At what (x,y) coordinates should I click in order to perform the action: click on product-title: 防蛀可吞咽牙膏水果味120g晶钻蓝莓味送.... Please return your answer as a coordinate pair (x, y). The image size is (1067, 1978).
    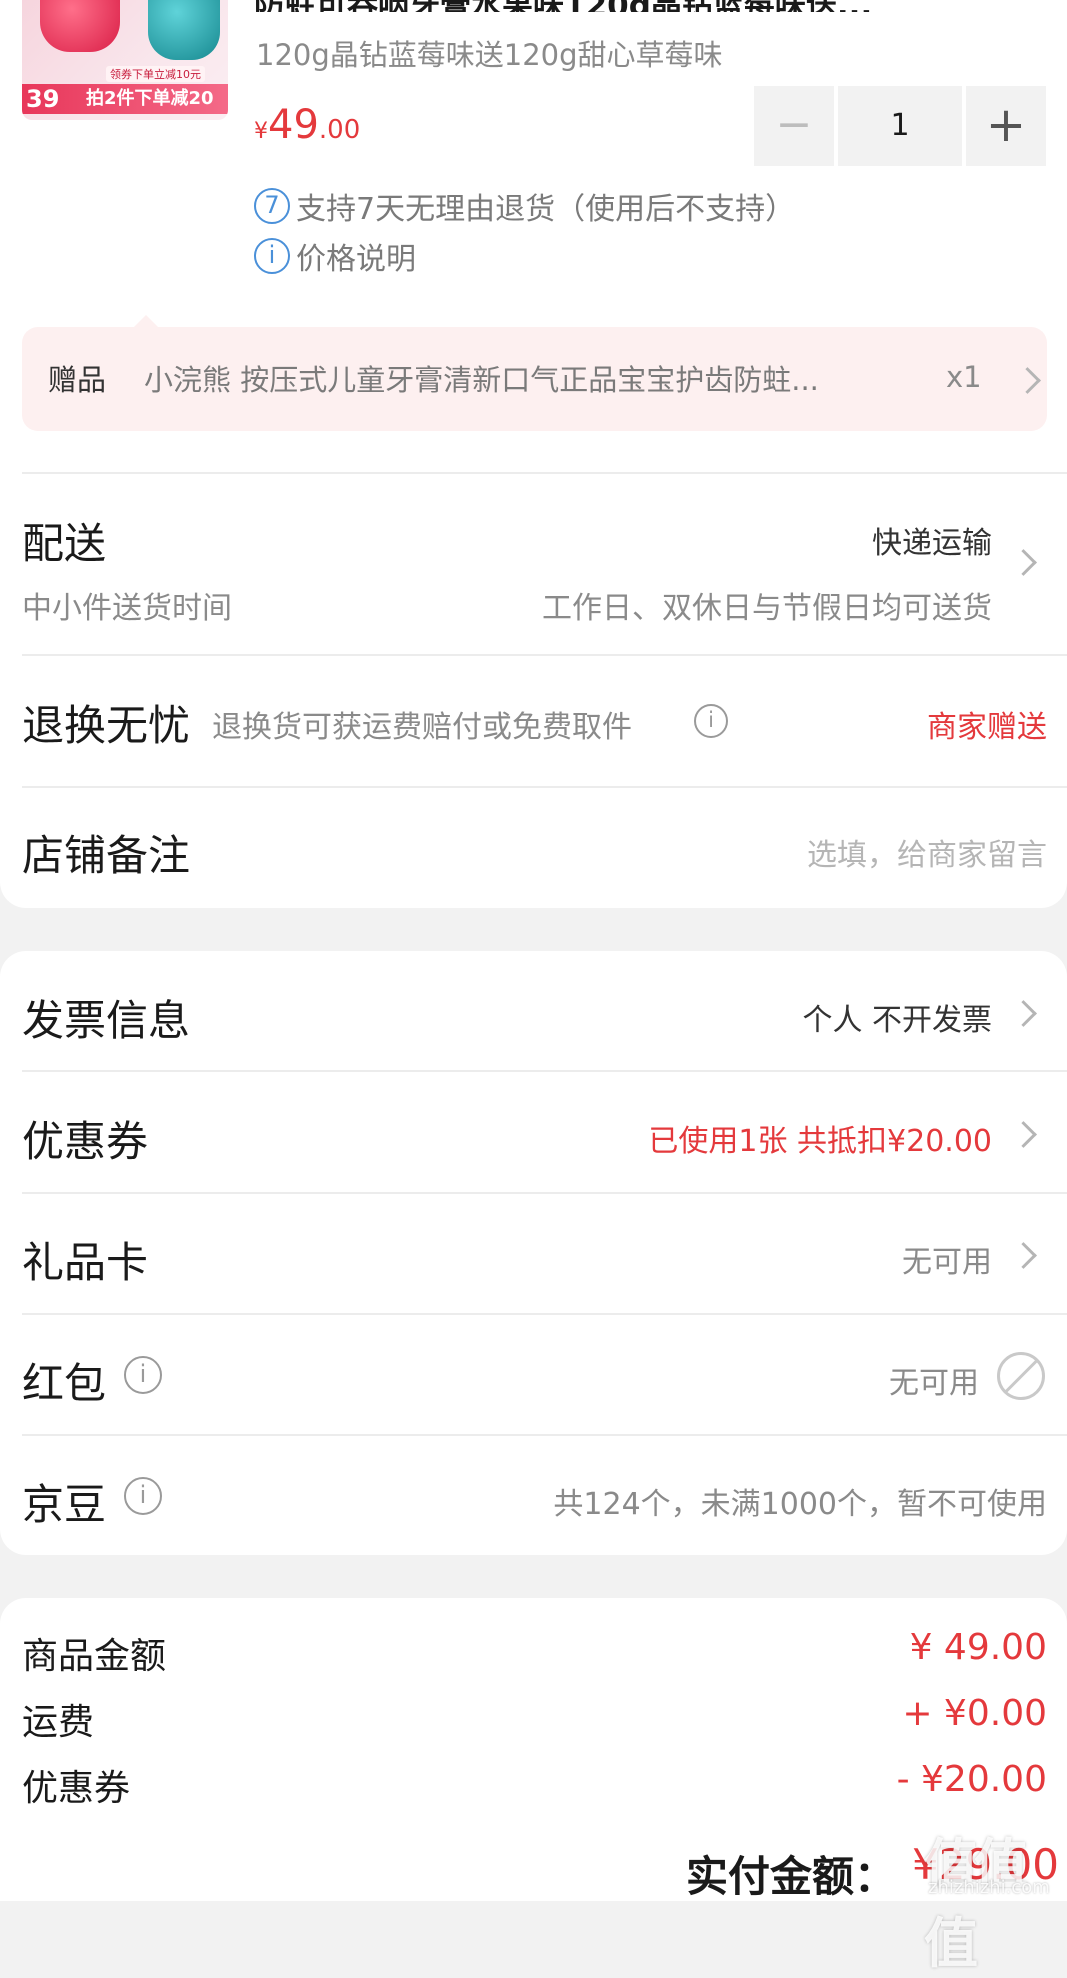
    Looking at the image, I should click on (644, 6).